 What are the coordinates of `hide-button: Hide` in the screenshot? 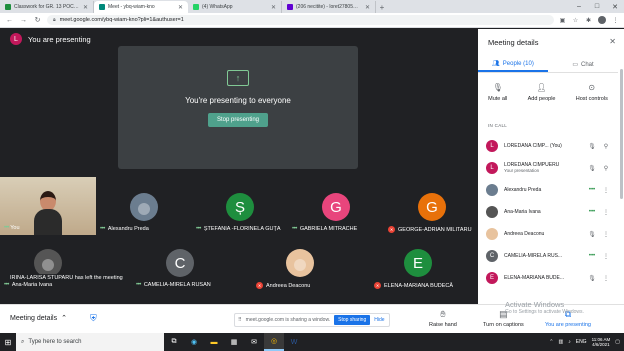 It's located at (379, 320).